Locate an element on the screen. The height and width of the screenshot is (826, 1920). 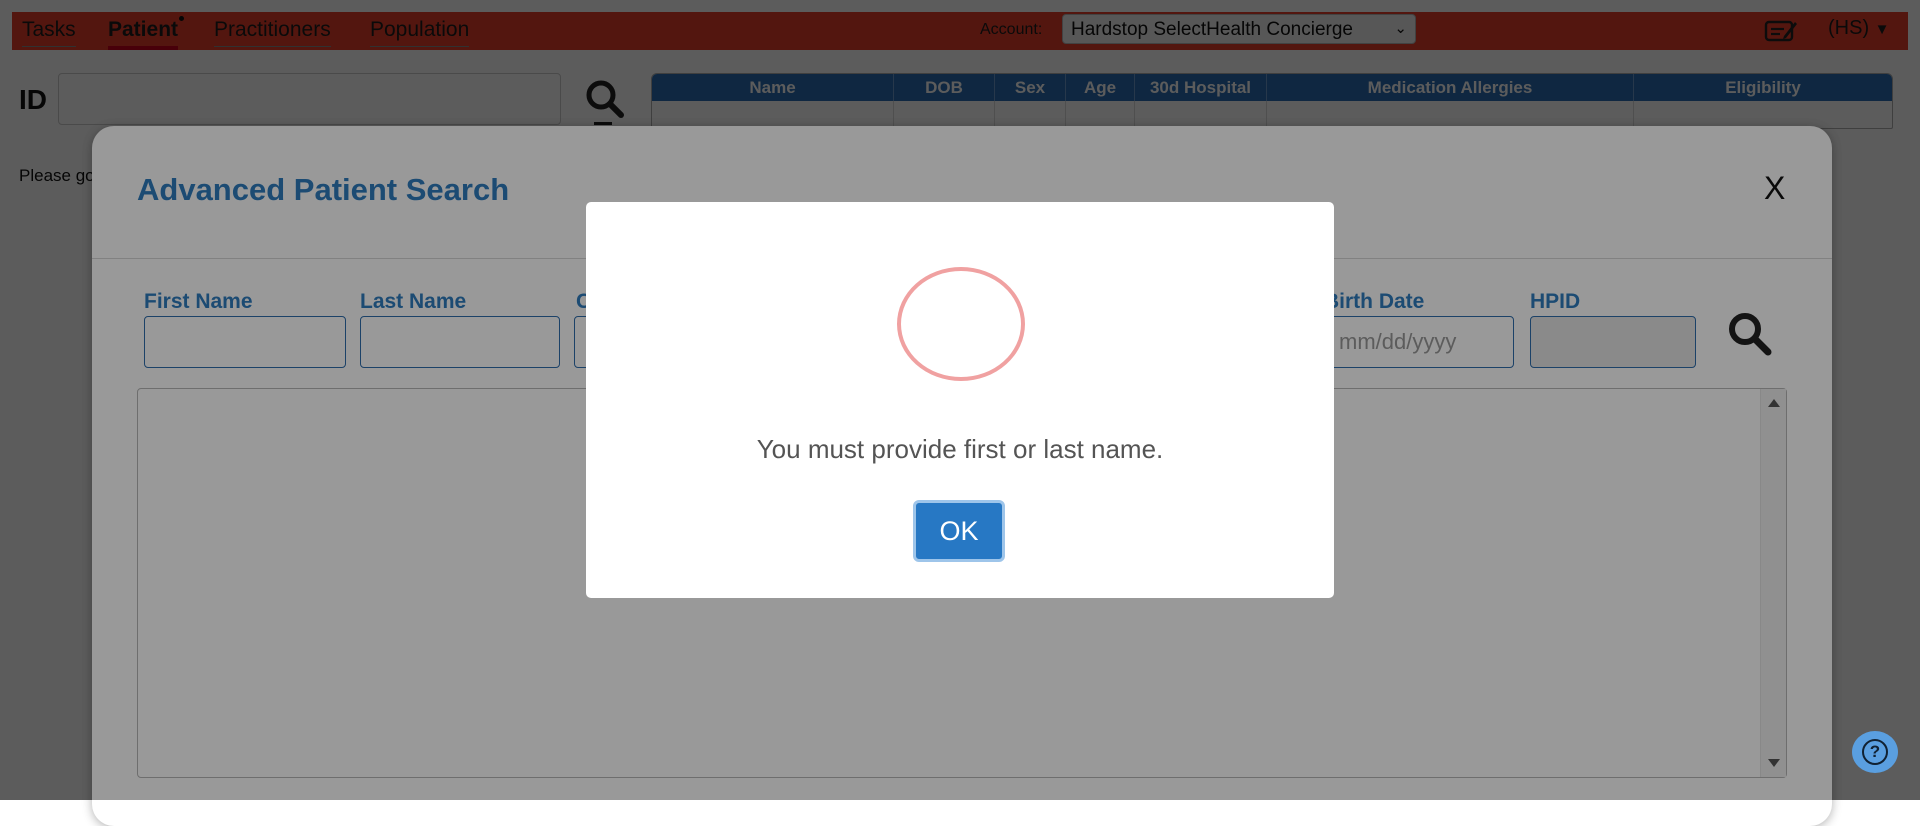
warning-circle-icon is located at coordinates (961, 324).